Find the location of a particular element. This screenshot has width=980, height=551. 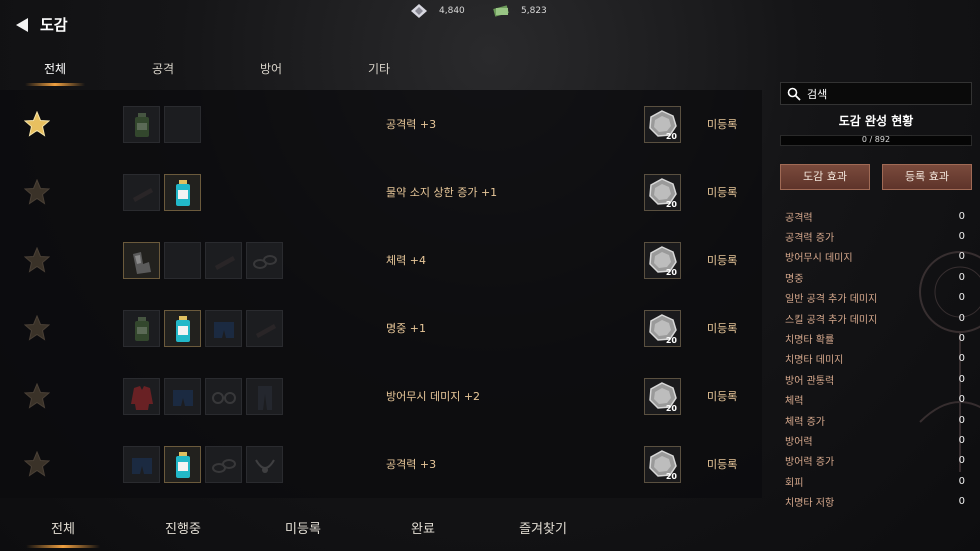

collection-effect-button: 도감 효과 is located at coordinates (825, 177).